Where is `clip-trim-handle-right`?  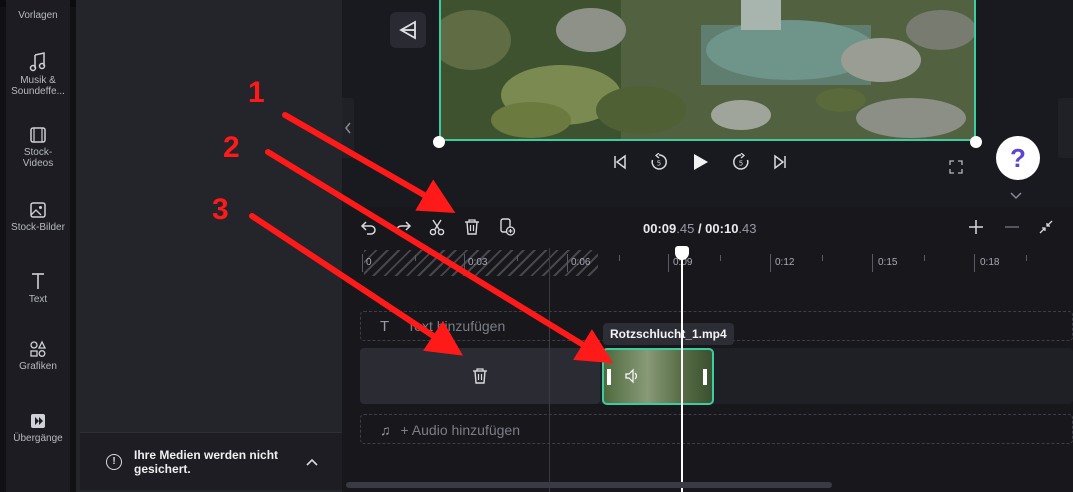 clip-trim-handle-right is located at coordinates (705, 377).